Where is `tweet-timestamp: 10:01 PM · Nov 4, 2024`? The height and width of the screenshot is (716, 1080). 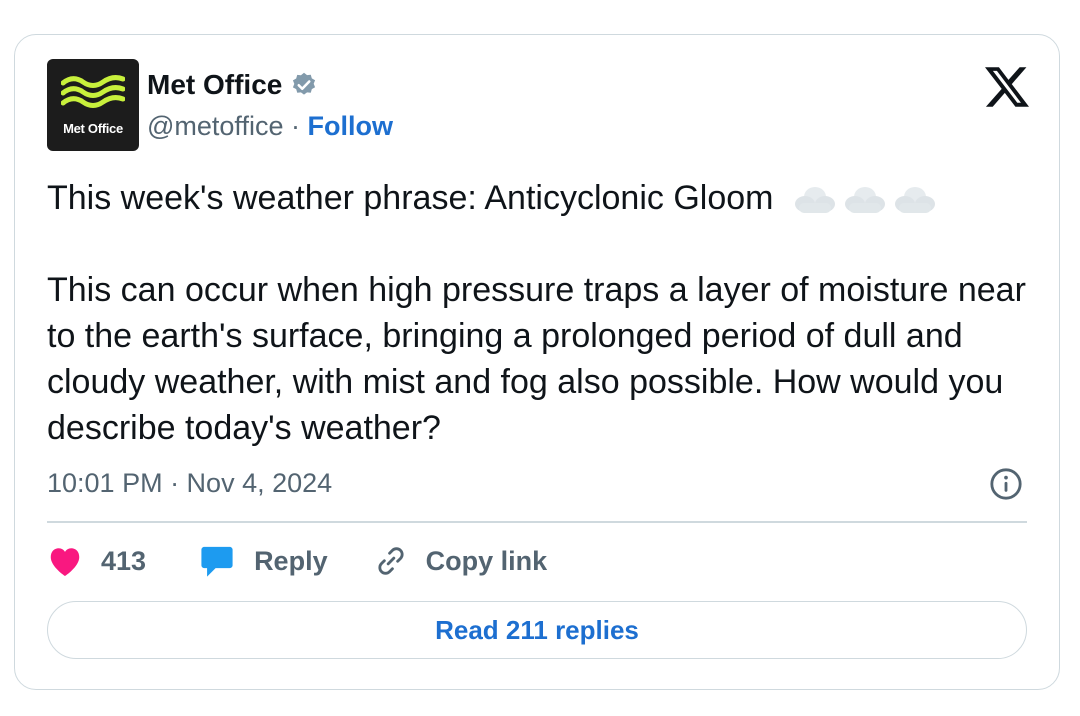
tweet-timestamp: 10:01 PM · Nov 4, 2024 is located at coordinates (189, 483).